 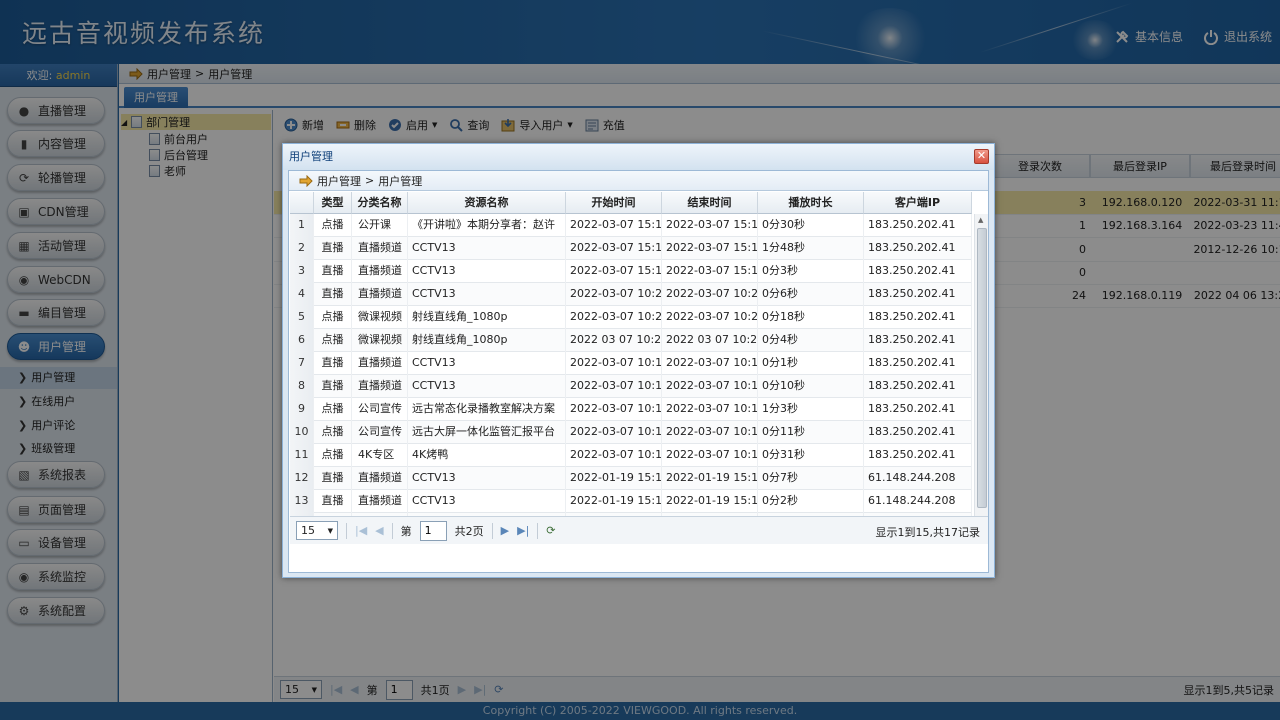 I want to click on scrollbar-thumb, so click(x=982, y=368).